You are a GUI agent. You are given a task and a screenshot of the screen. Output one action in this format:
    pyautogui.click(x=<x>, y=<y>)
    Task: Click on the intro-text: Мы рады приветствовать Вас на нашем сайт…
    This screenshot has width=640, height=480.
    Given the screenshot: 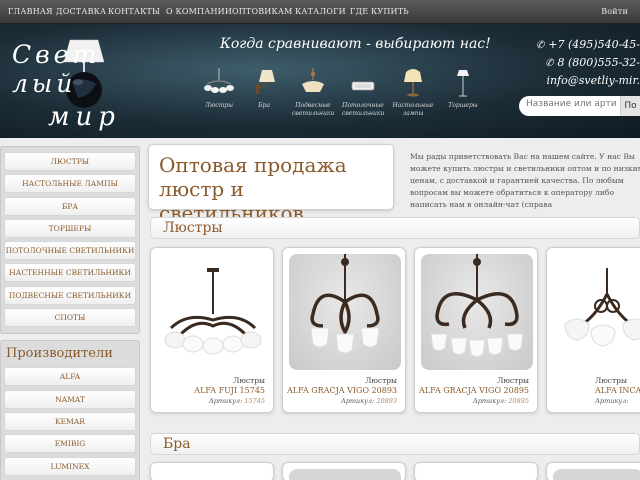 What is the action you would take?
    pyautogui.click(x=525, y=180)
    